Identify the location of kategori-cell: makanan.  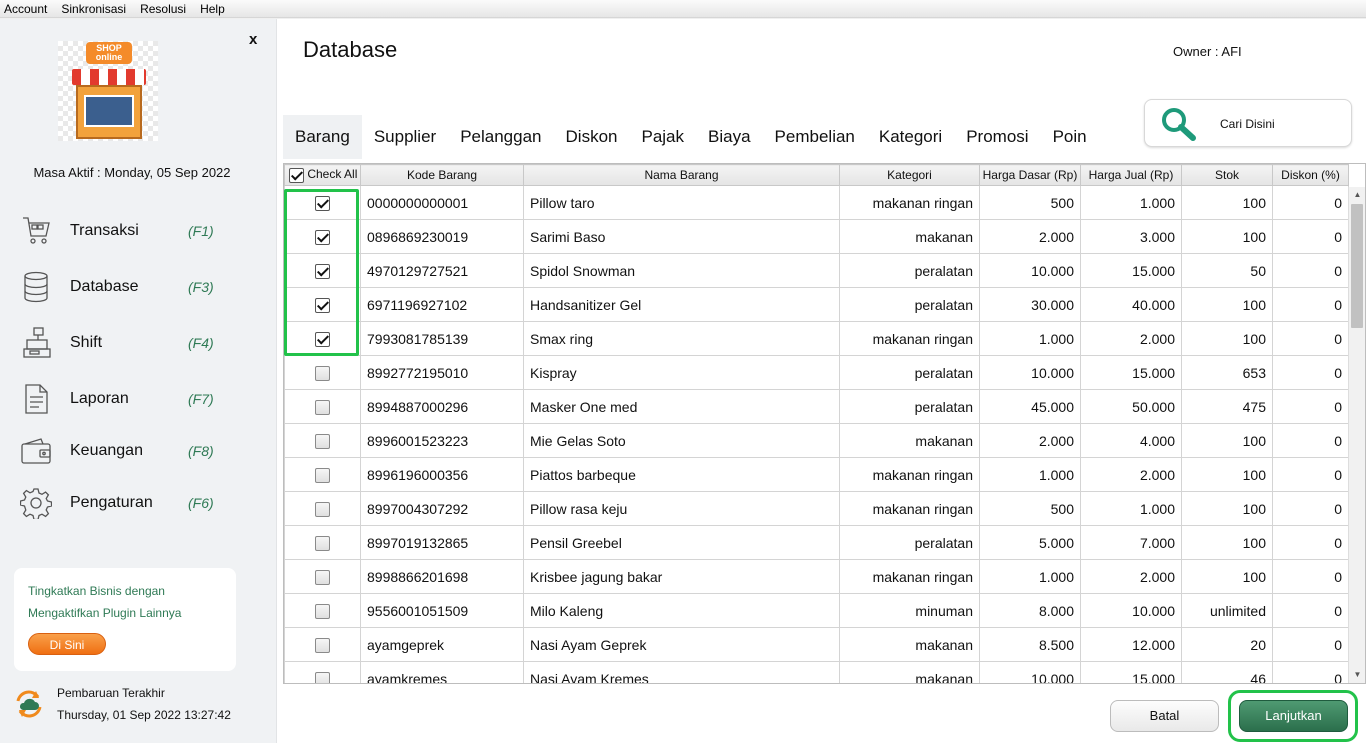
(909, 236).